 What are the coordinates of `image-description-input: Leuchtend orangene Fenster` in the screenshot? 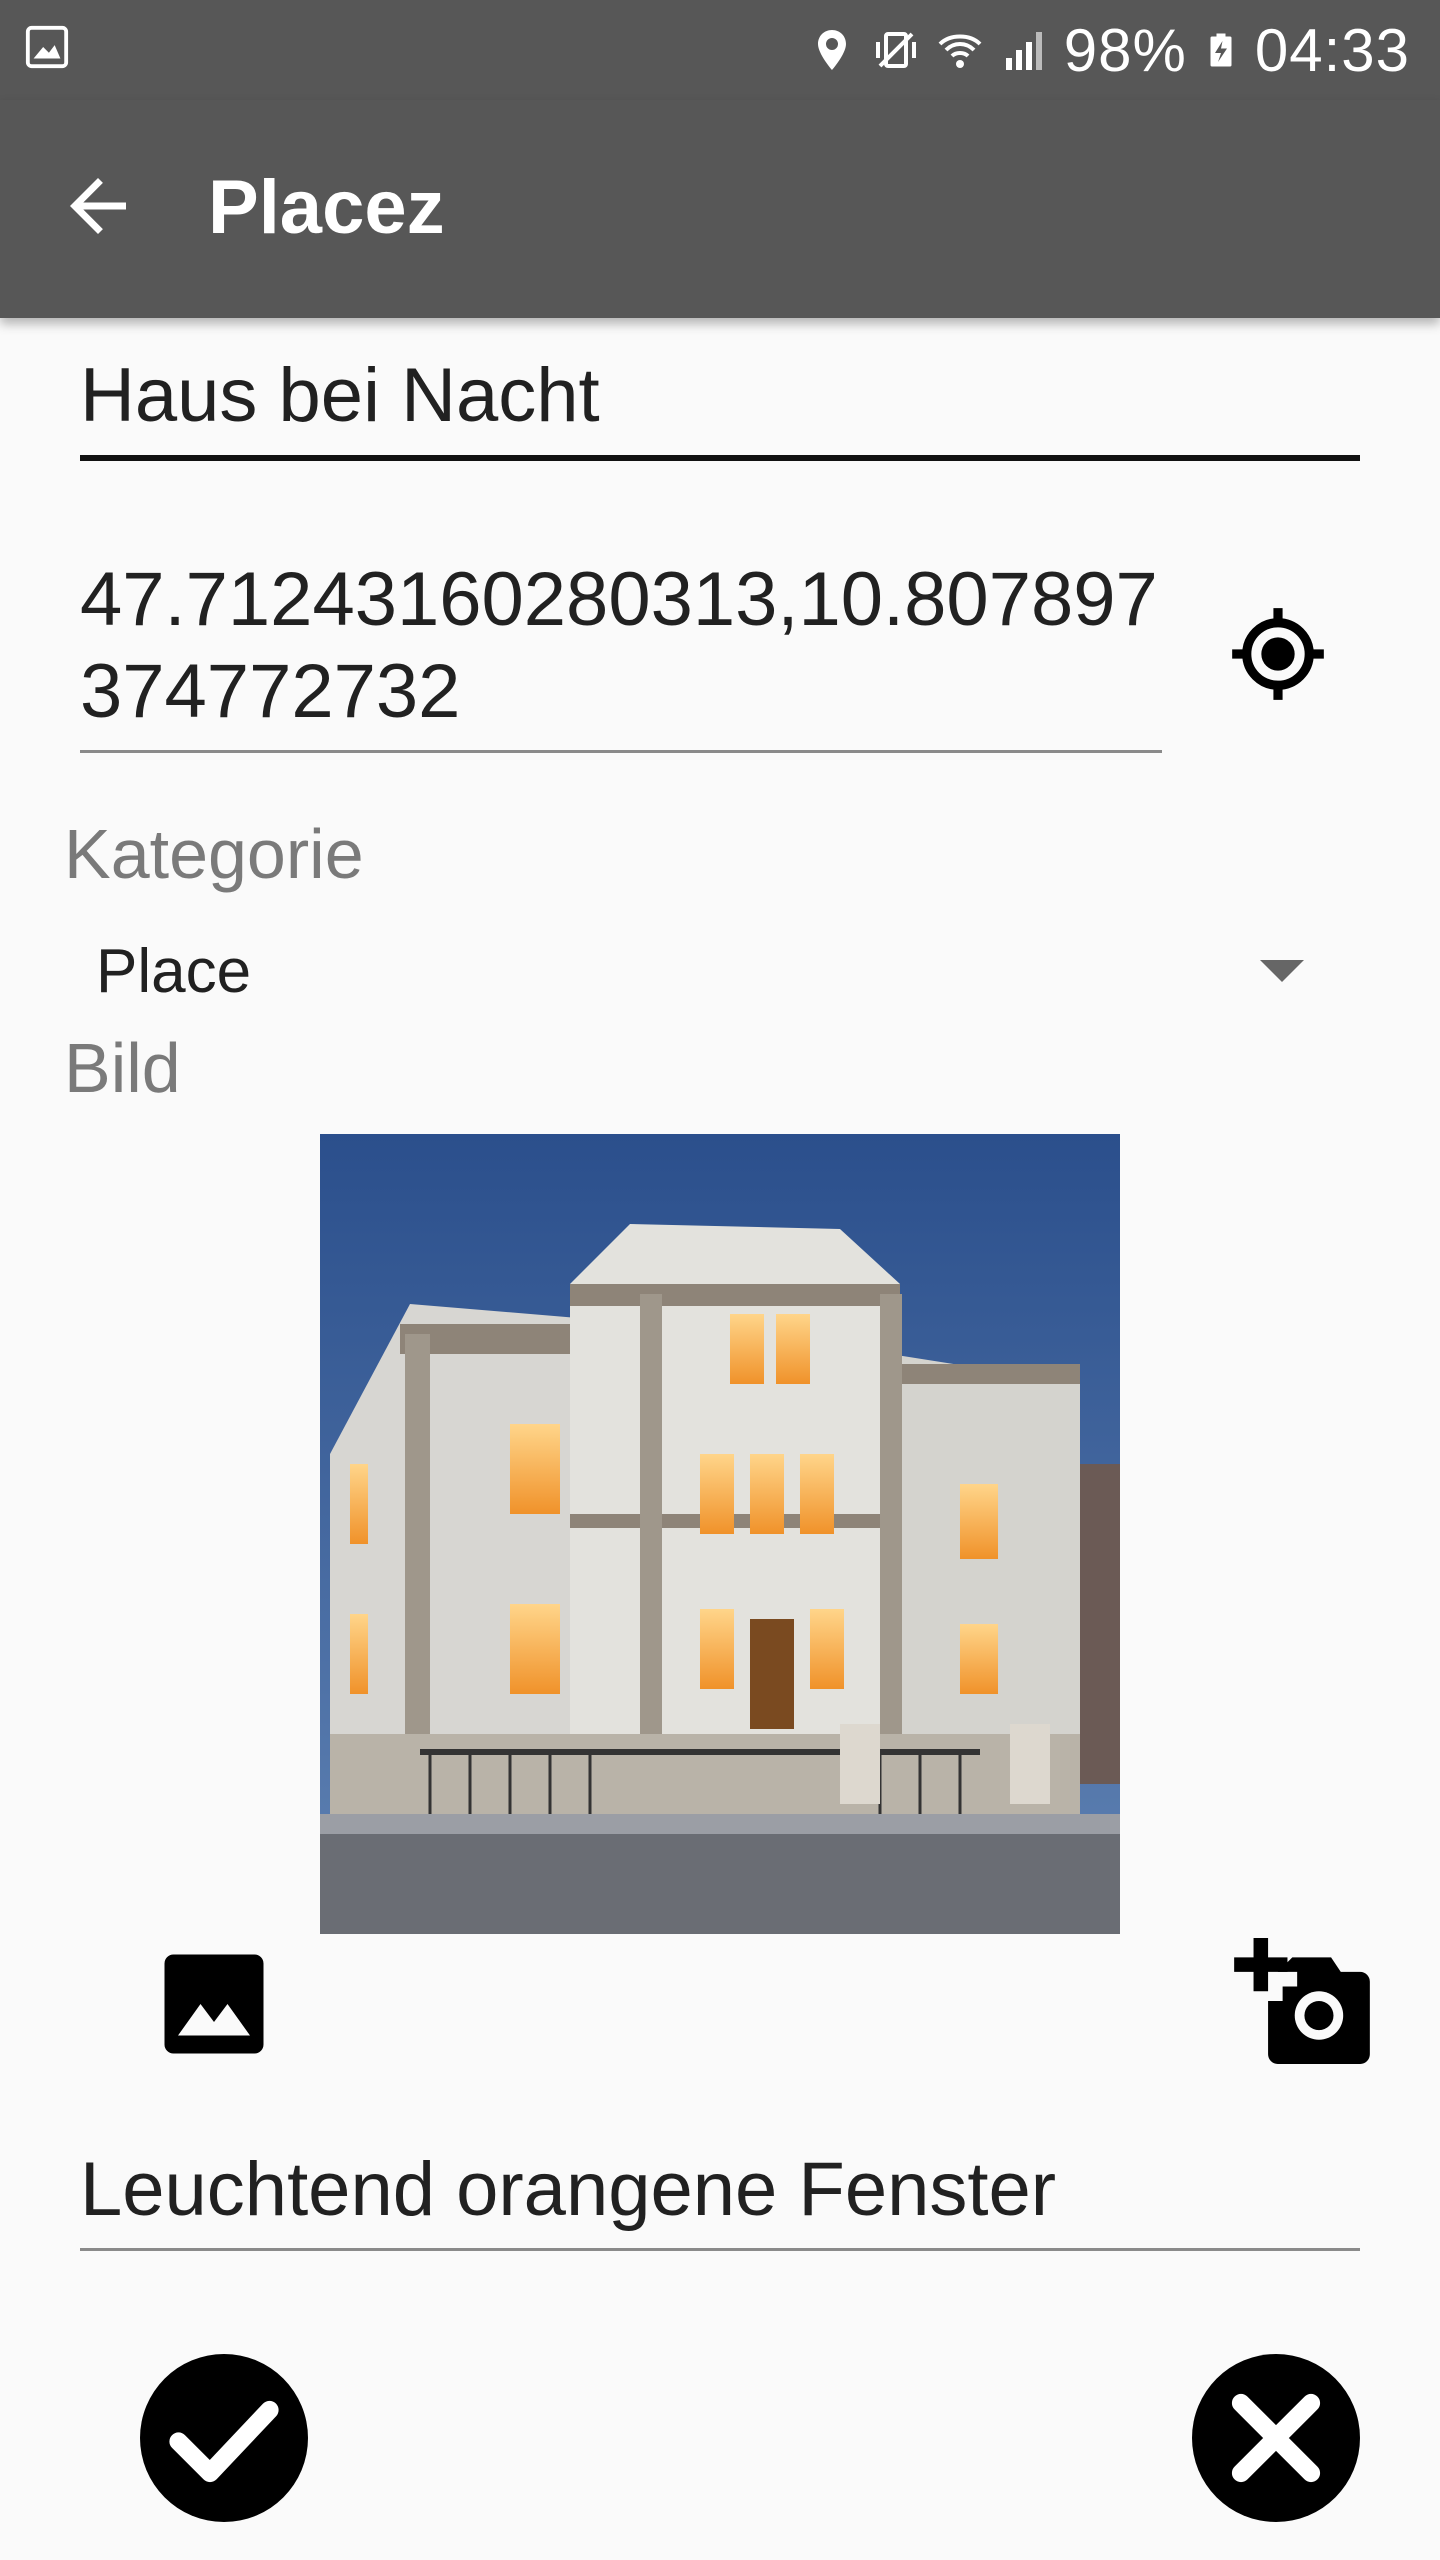 It's located at (720, 2190).